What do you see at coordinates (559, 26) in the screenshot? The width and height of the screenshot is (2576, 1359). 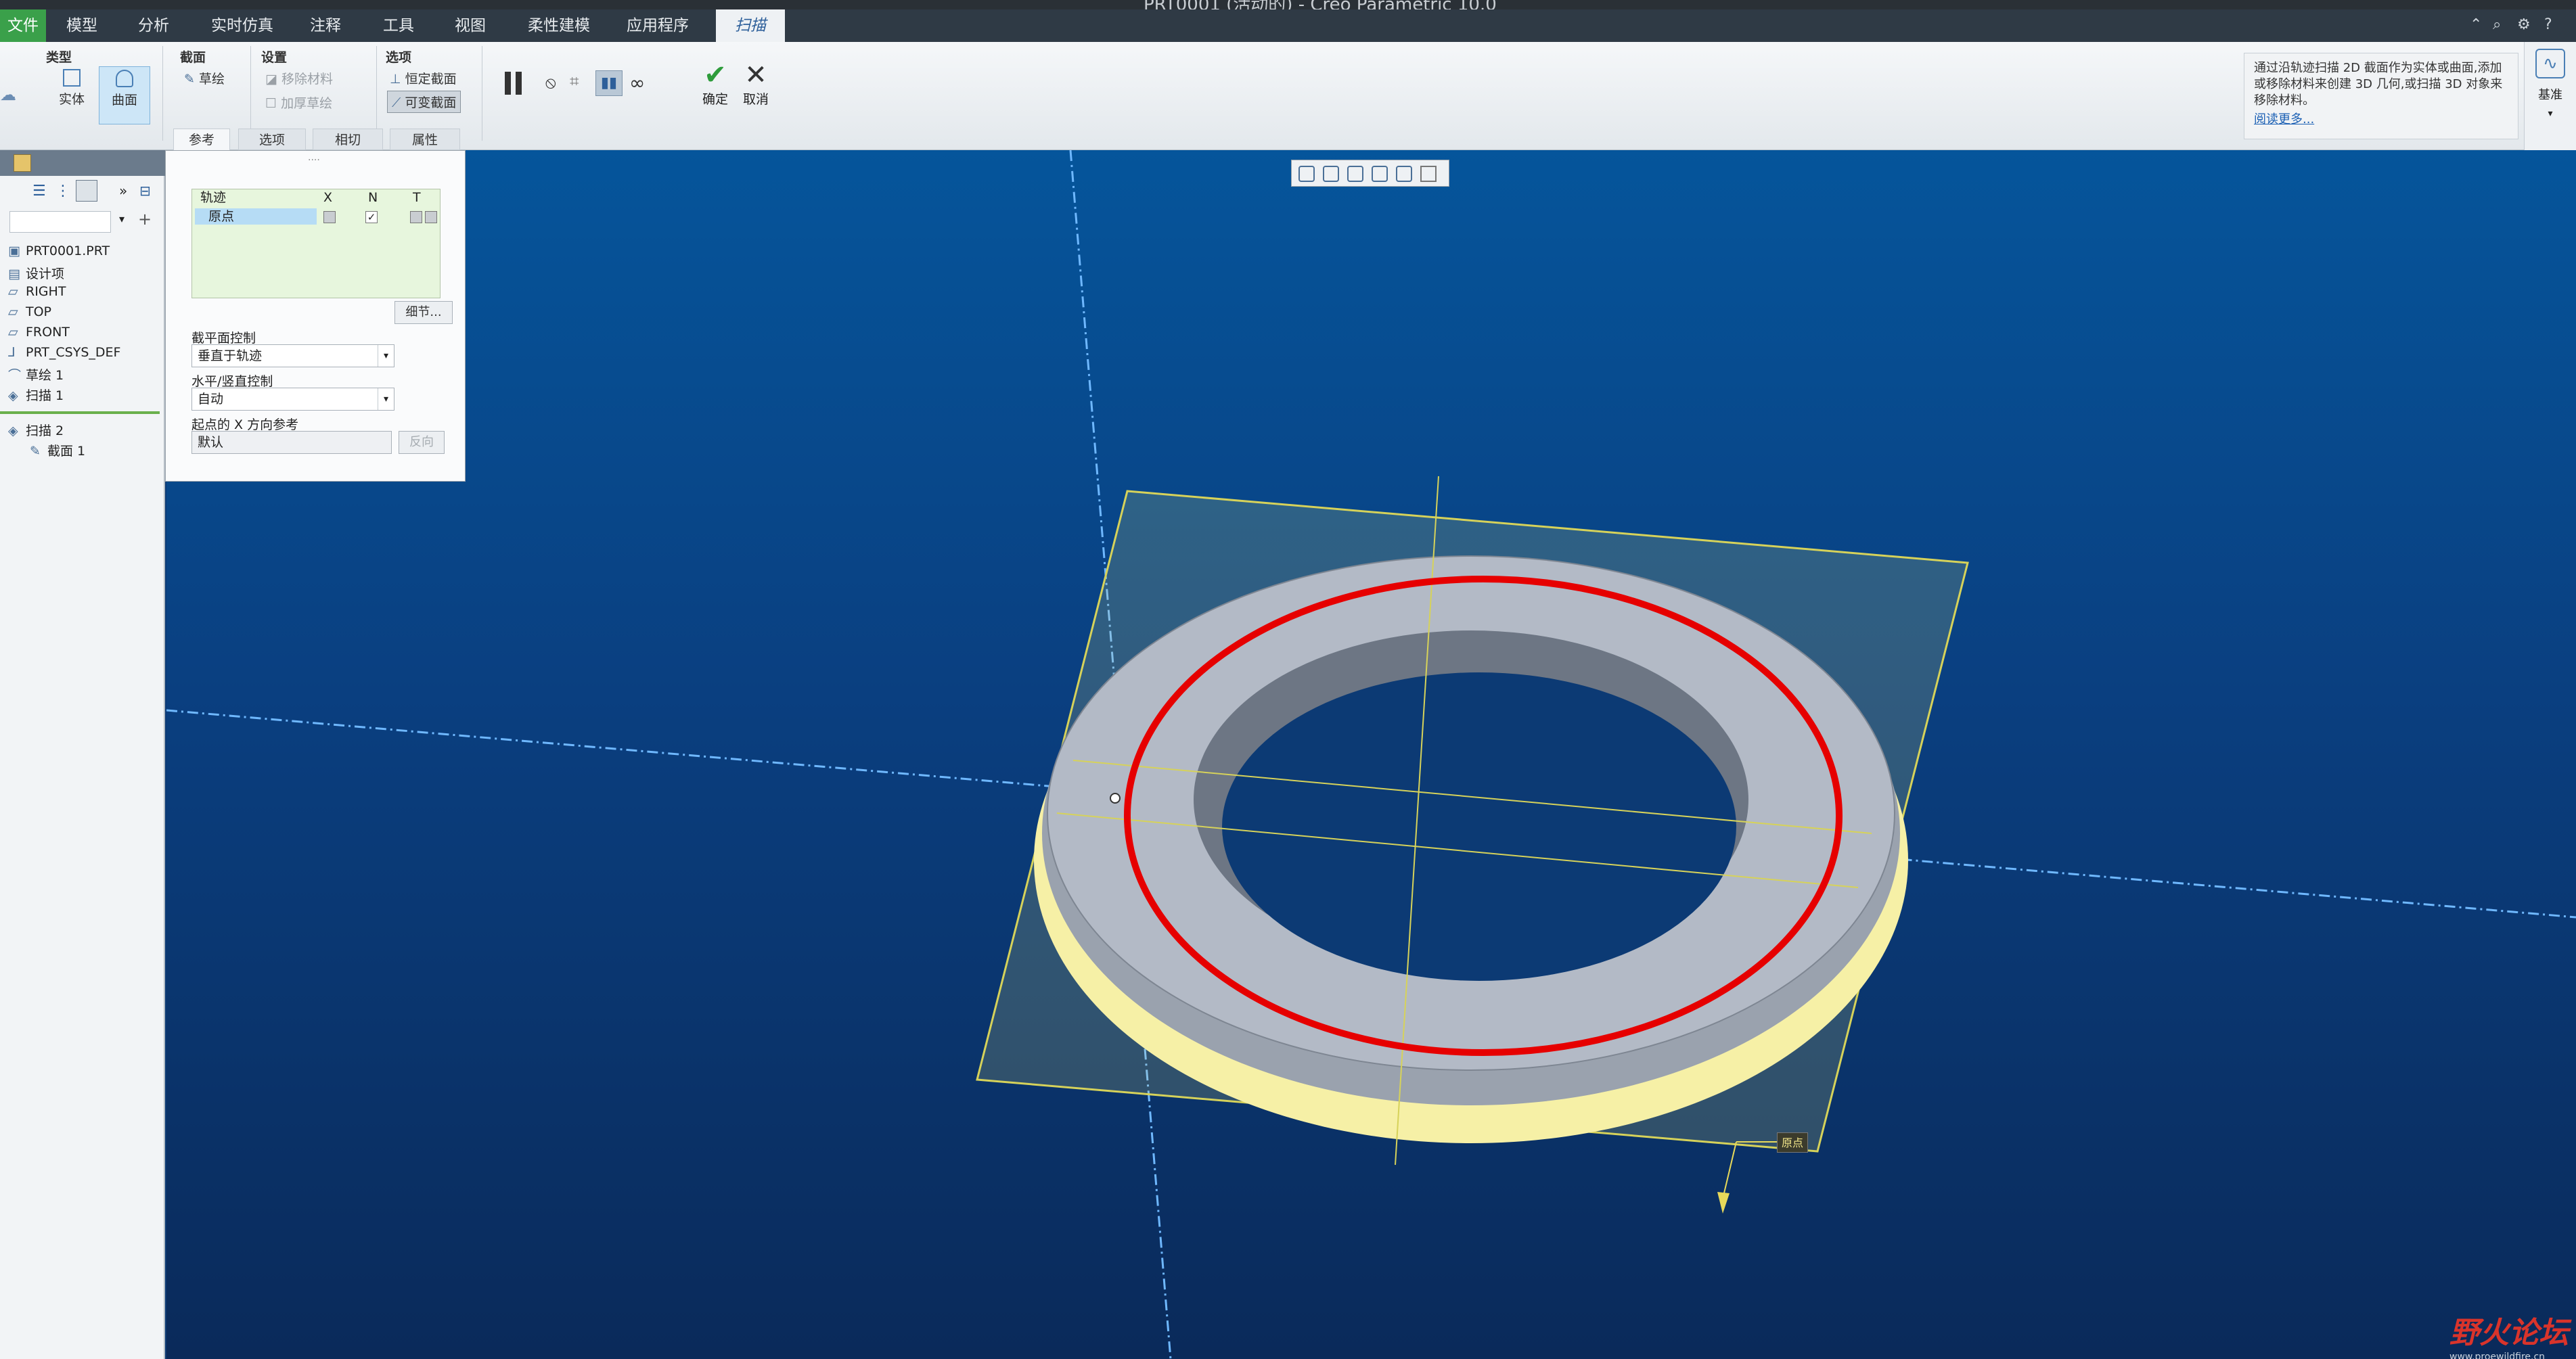 I see `menu-flexible-modeling: 柔性建模` at bounding box center [559, 26].